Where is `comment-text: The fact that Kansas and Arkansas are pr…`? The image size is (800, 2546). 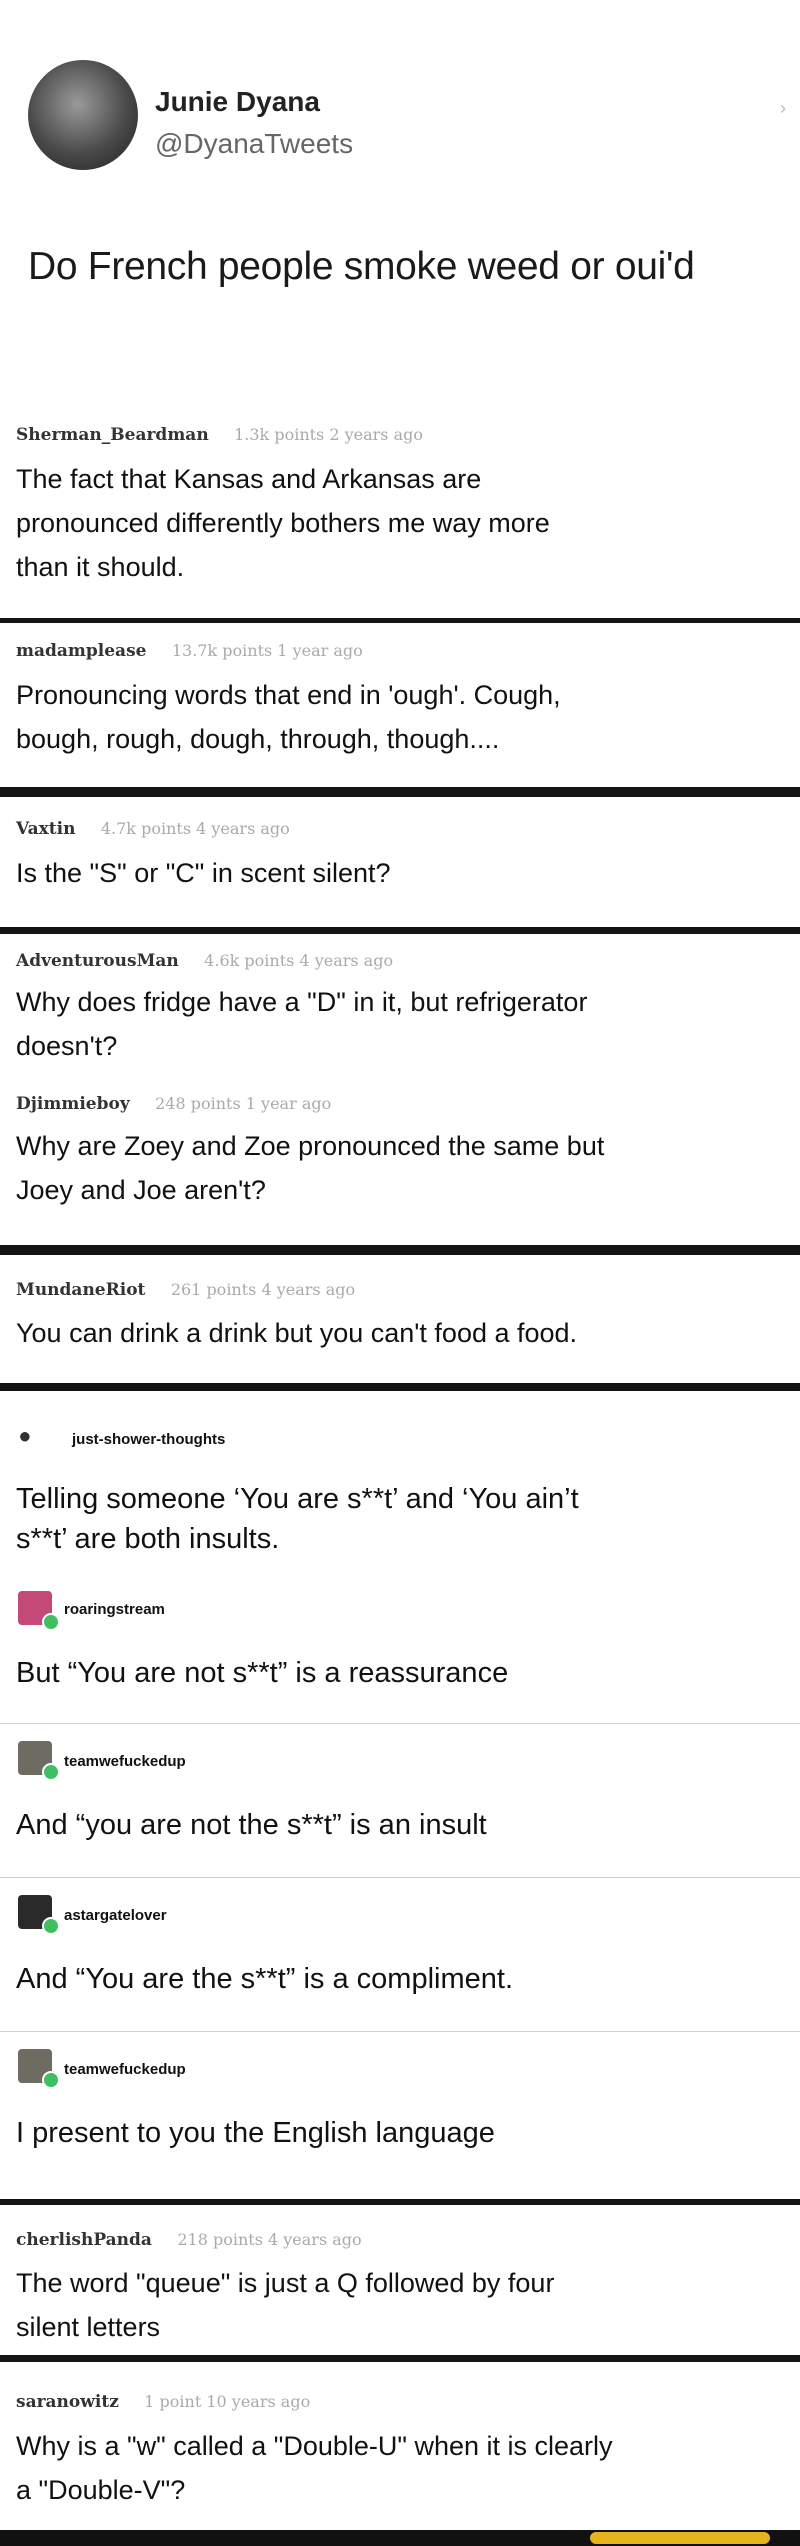
comment-text: The fact that Kansas and Arkansas are pr… is located at coordinates (283, 523).